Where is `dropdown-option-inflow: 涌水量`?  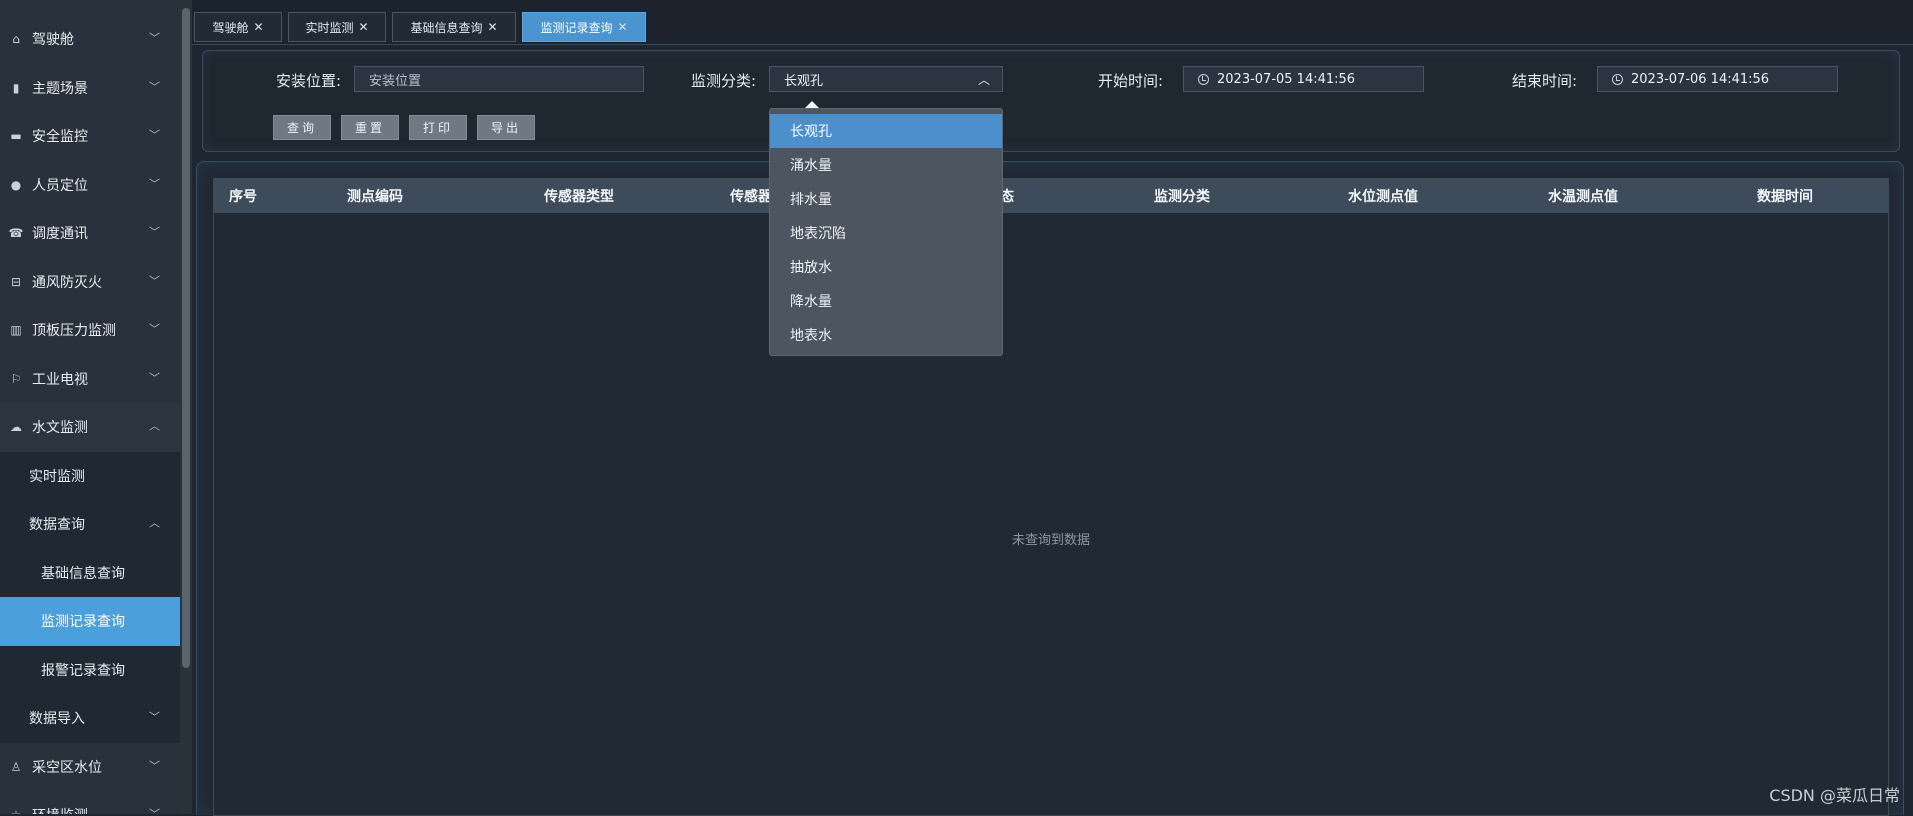
dropdown-option-inflow: 涌水量 is located at coordinates (886, 165).